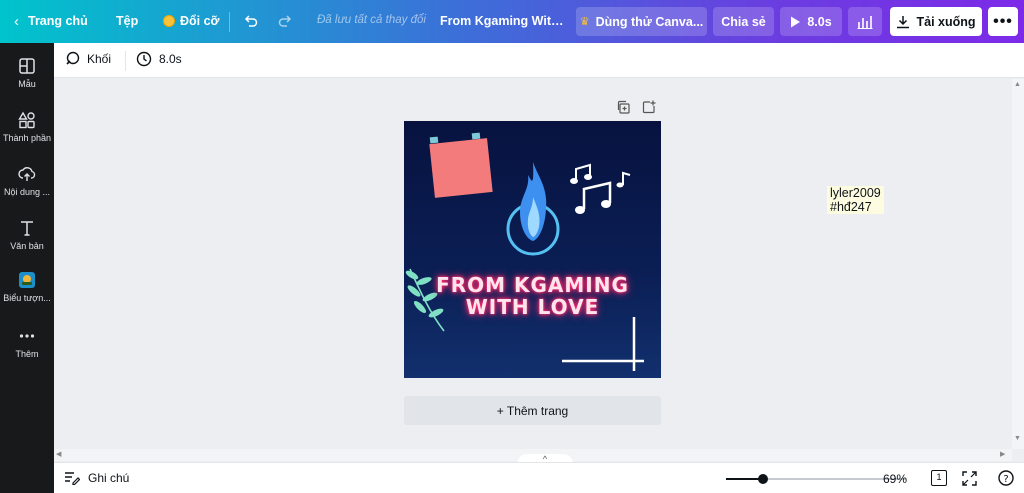 This screenshot has width=1024, height=493. I want to click on layout-icon, so click(27, 66).